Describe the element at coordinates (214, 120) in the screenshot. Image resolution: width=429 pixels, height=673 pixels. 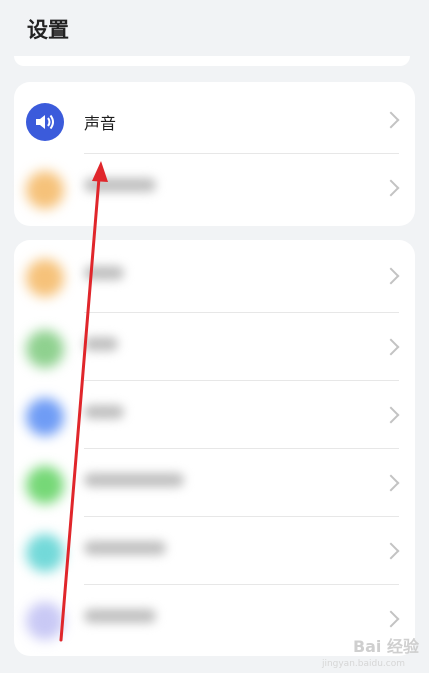
I see `settings-item-sound: 声音` at that location.